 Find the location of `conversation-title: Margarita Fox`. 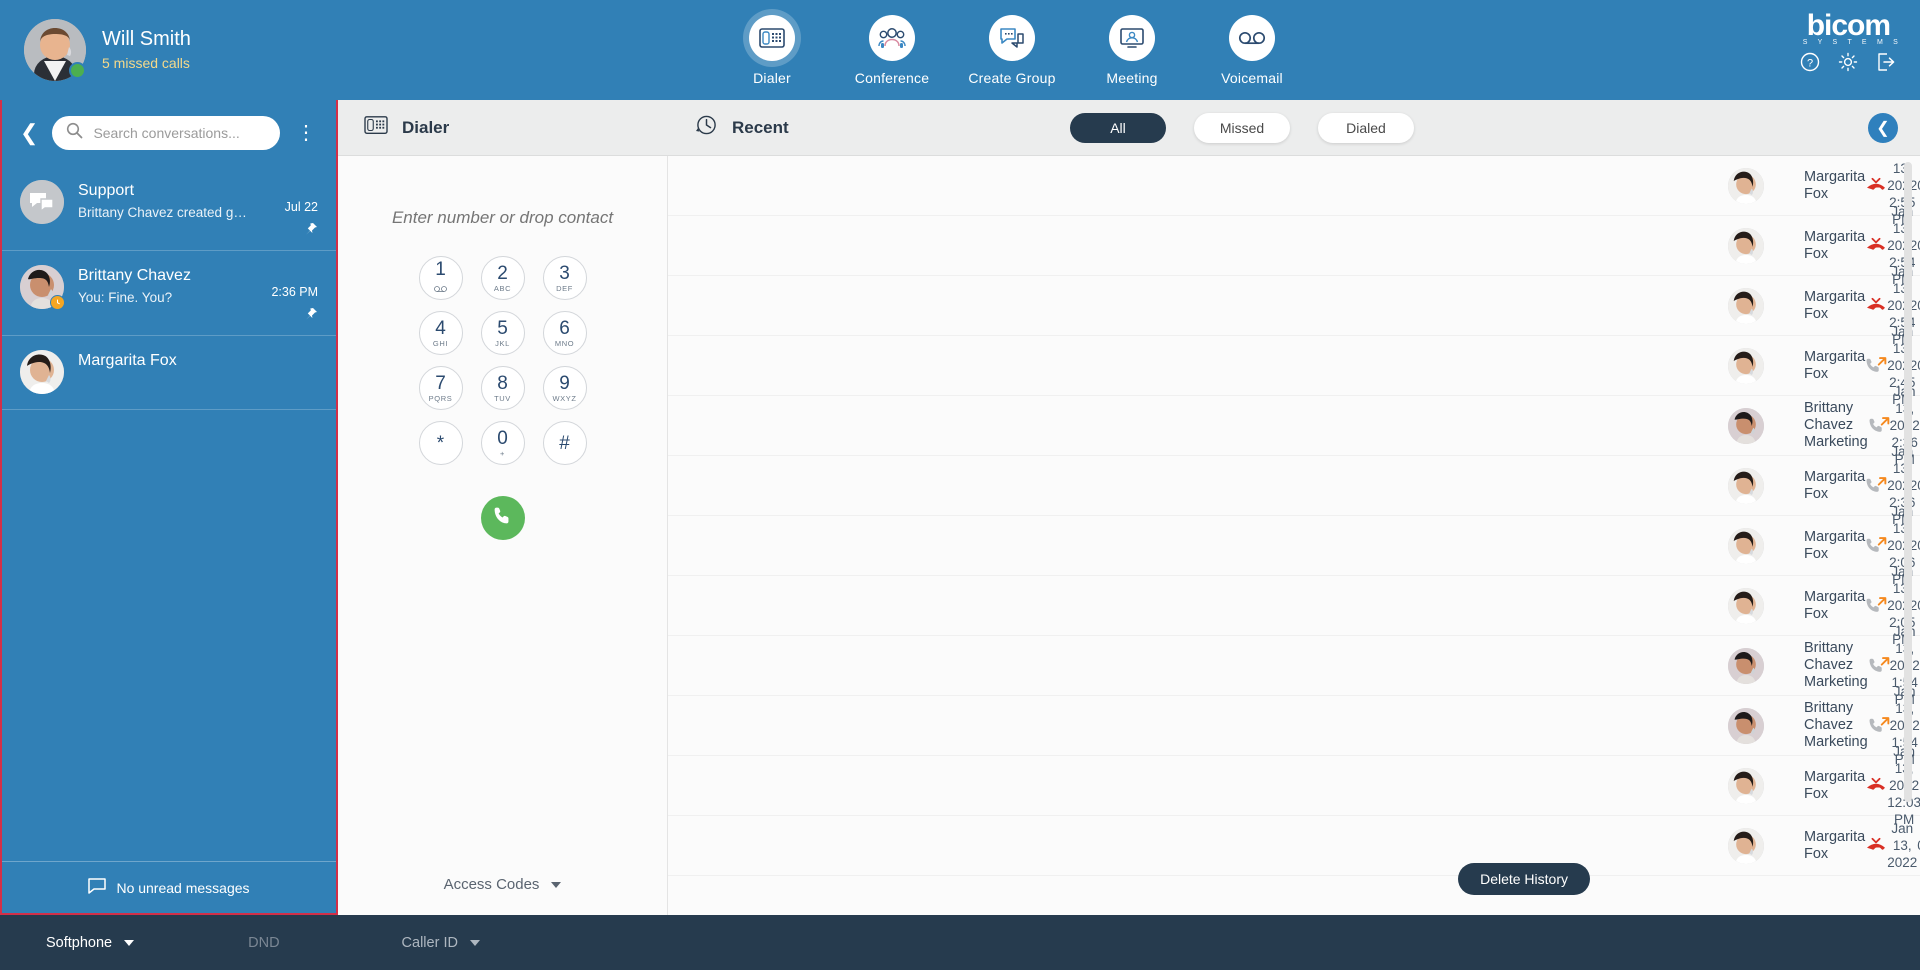

conversation-title: Margarita Fox is located at coordinates (127, 360).